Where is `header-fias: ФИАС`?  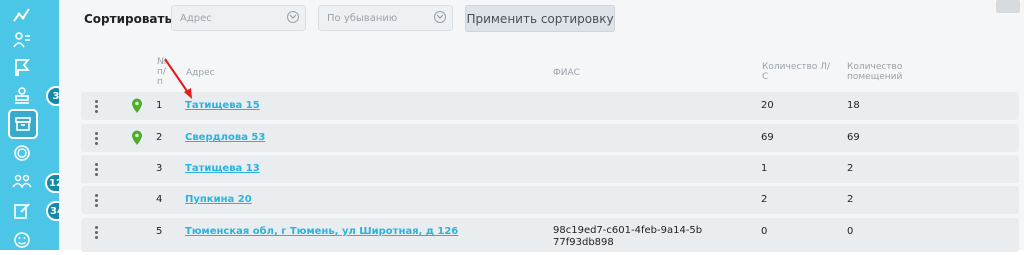 header-fias: ФИАС is located at coordinates (566, 73).